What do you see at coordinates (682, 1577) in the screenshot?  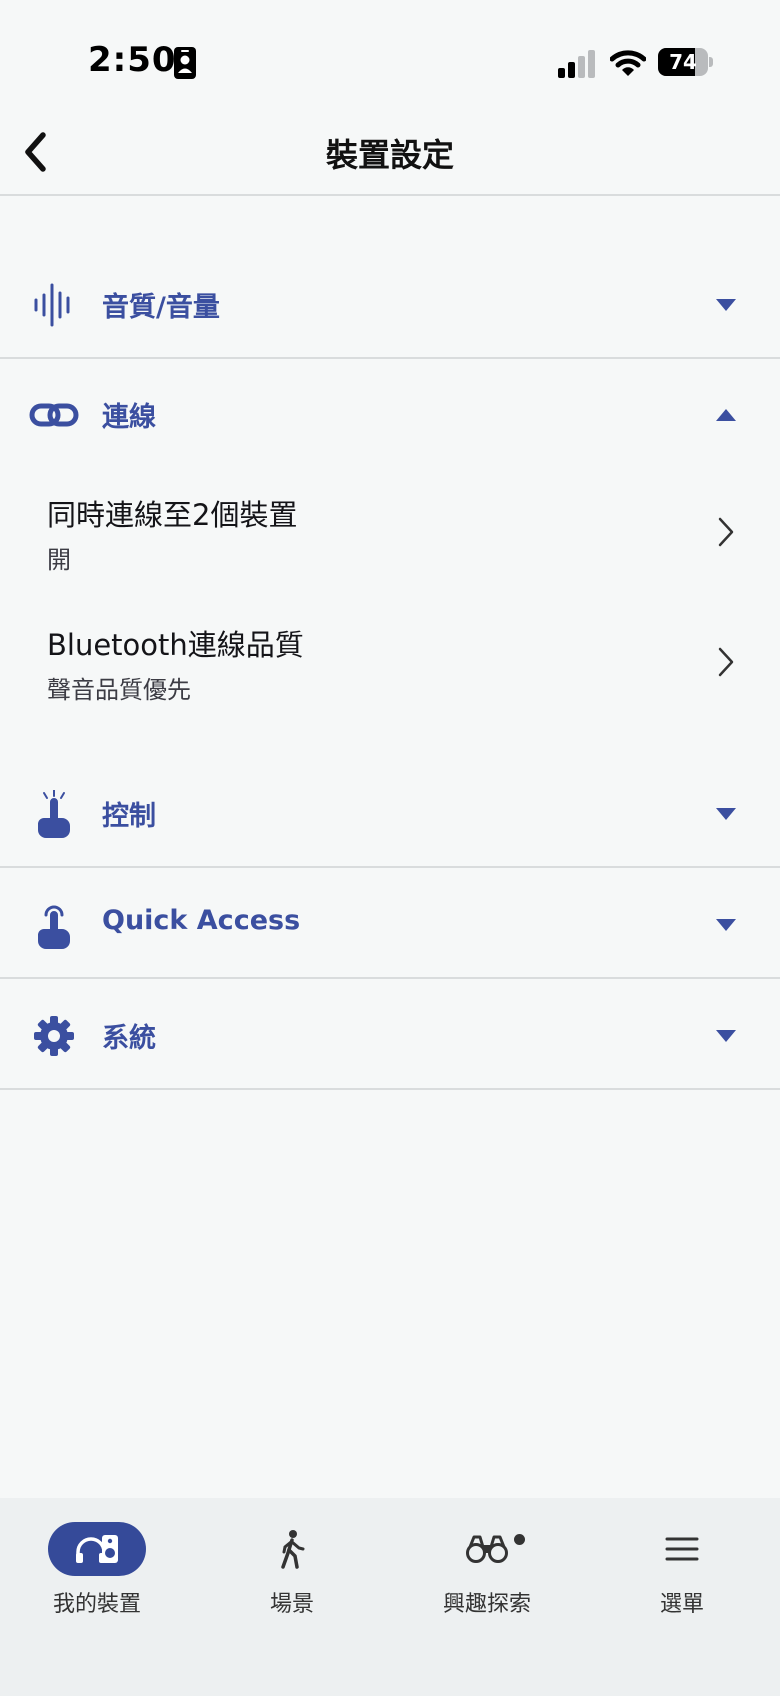 I see `tab-menu: 選單` at bounding box center [682, 1577].